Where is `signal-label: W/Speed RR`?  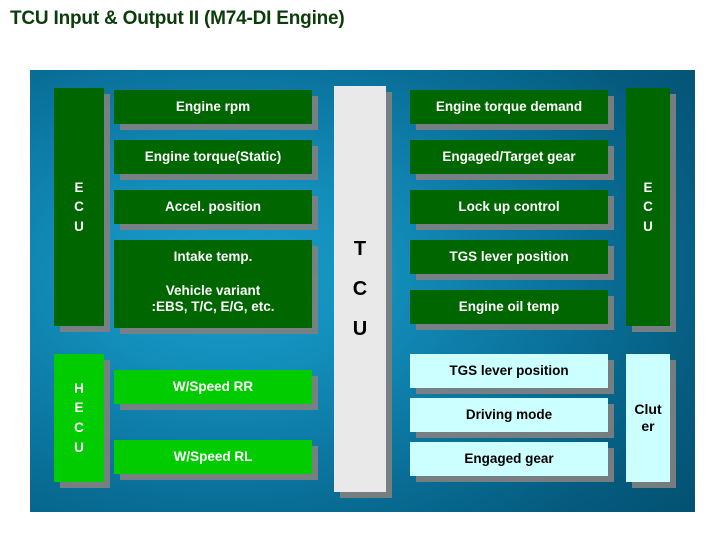 signal-label: W/Speed RR is located at coordinates (213, 387).